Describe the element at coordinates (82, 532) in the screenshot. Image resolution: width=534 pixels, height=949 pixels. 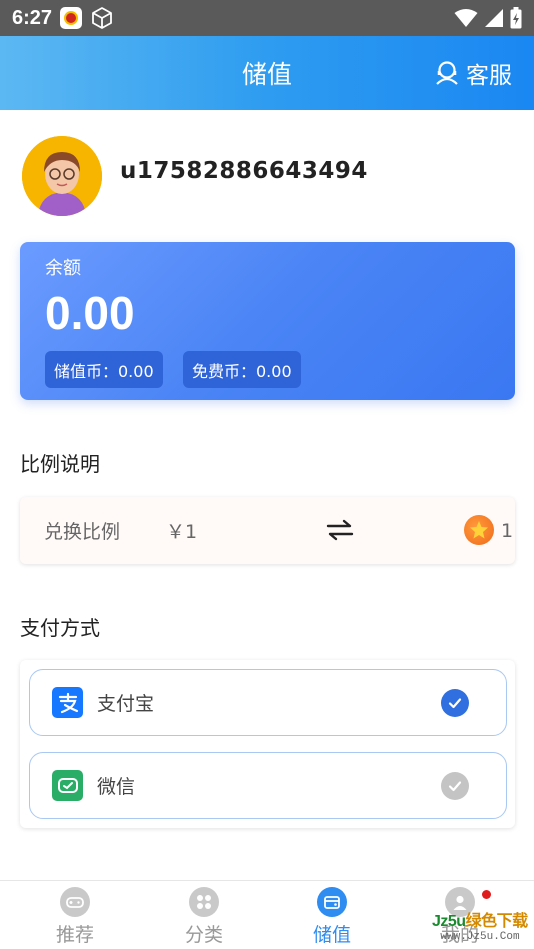
I see `ratio-label: 兑换比例` at that location.